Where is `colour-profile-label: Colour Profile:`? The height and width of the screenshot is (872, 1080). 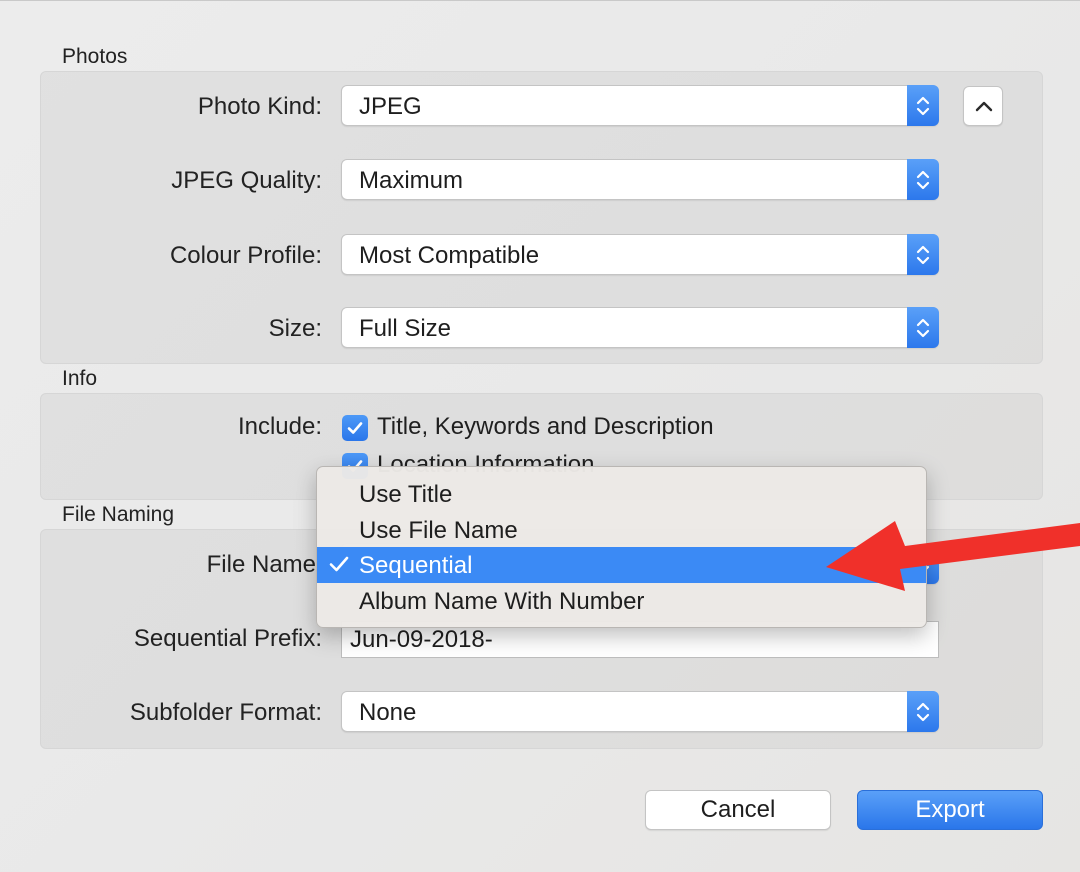
colour-profile-label: Colour Profile: is located at coordinates (245, 255).